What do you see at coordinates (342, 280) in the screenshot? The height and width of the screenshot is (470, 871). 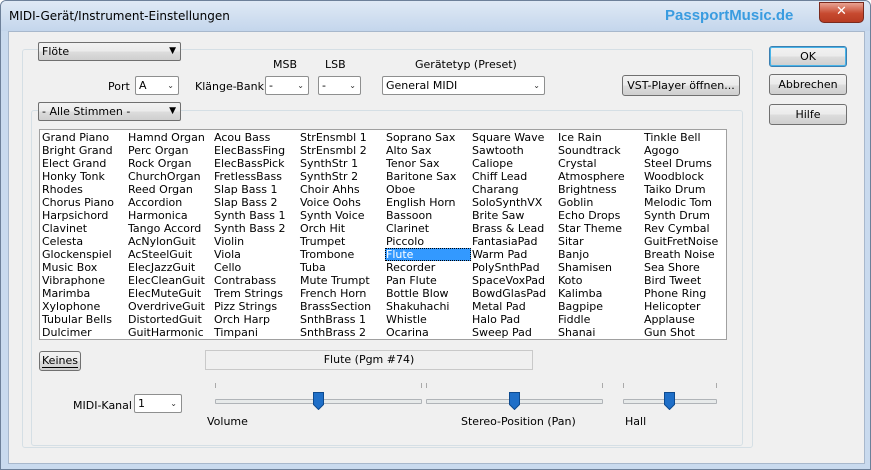 I see `instrument-item: Mute Trumpt` at bounding box center [342, 280].